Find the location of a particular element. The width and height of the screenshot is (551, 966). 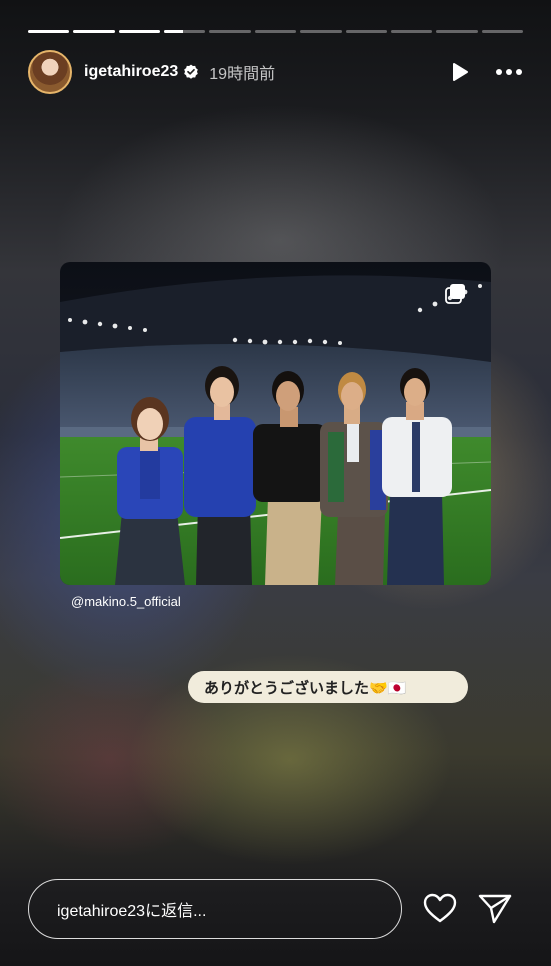

more-options-icon is located at coordinates (509, 72).